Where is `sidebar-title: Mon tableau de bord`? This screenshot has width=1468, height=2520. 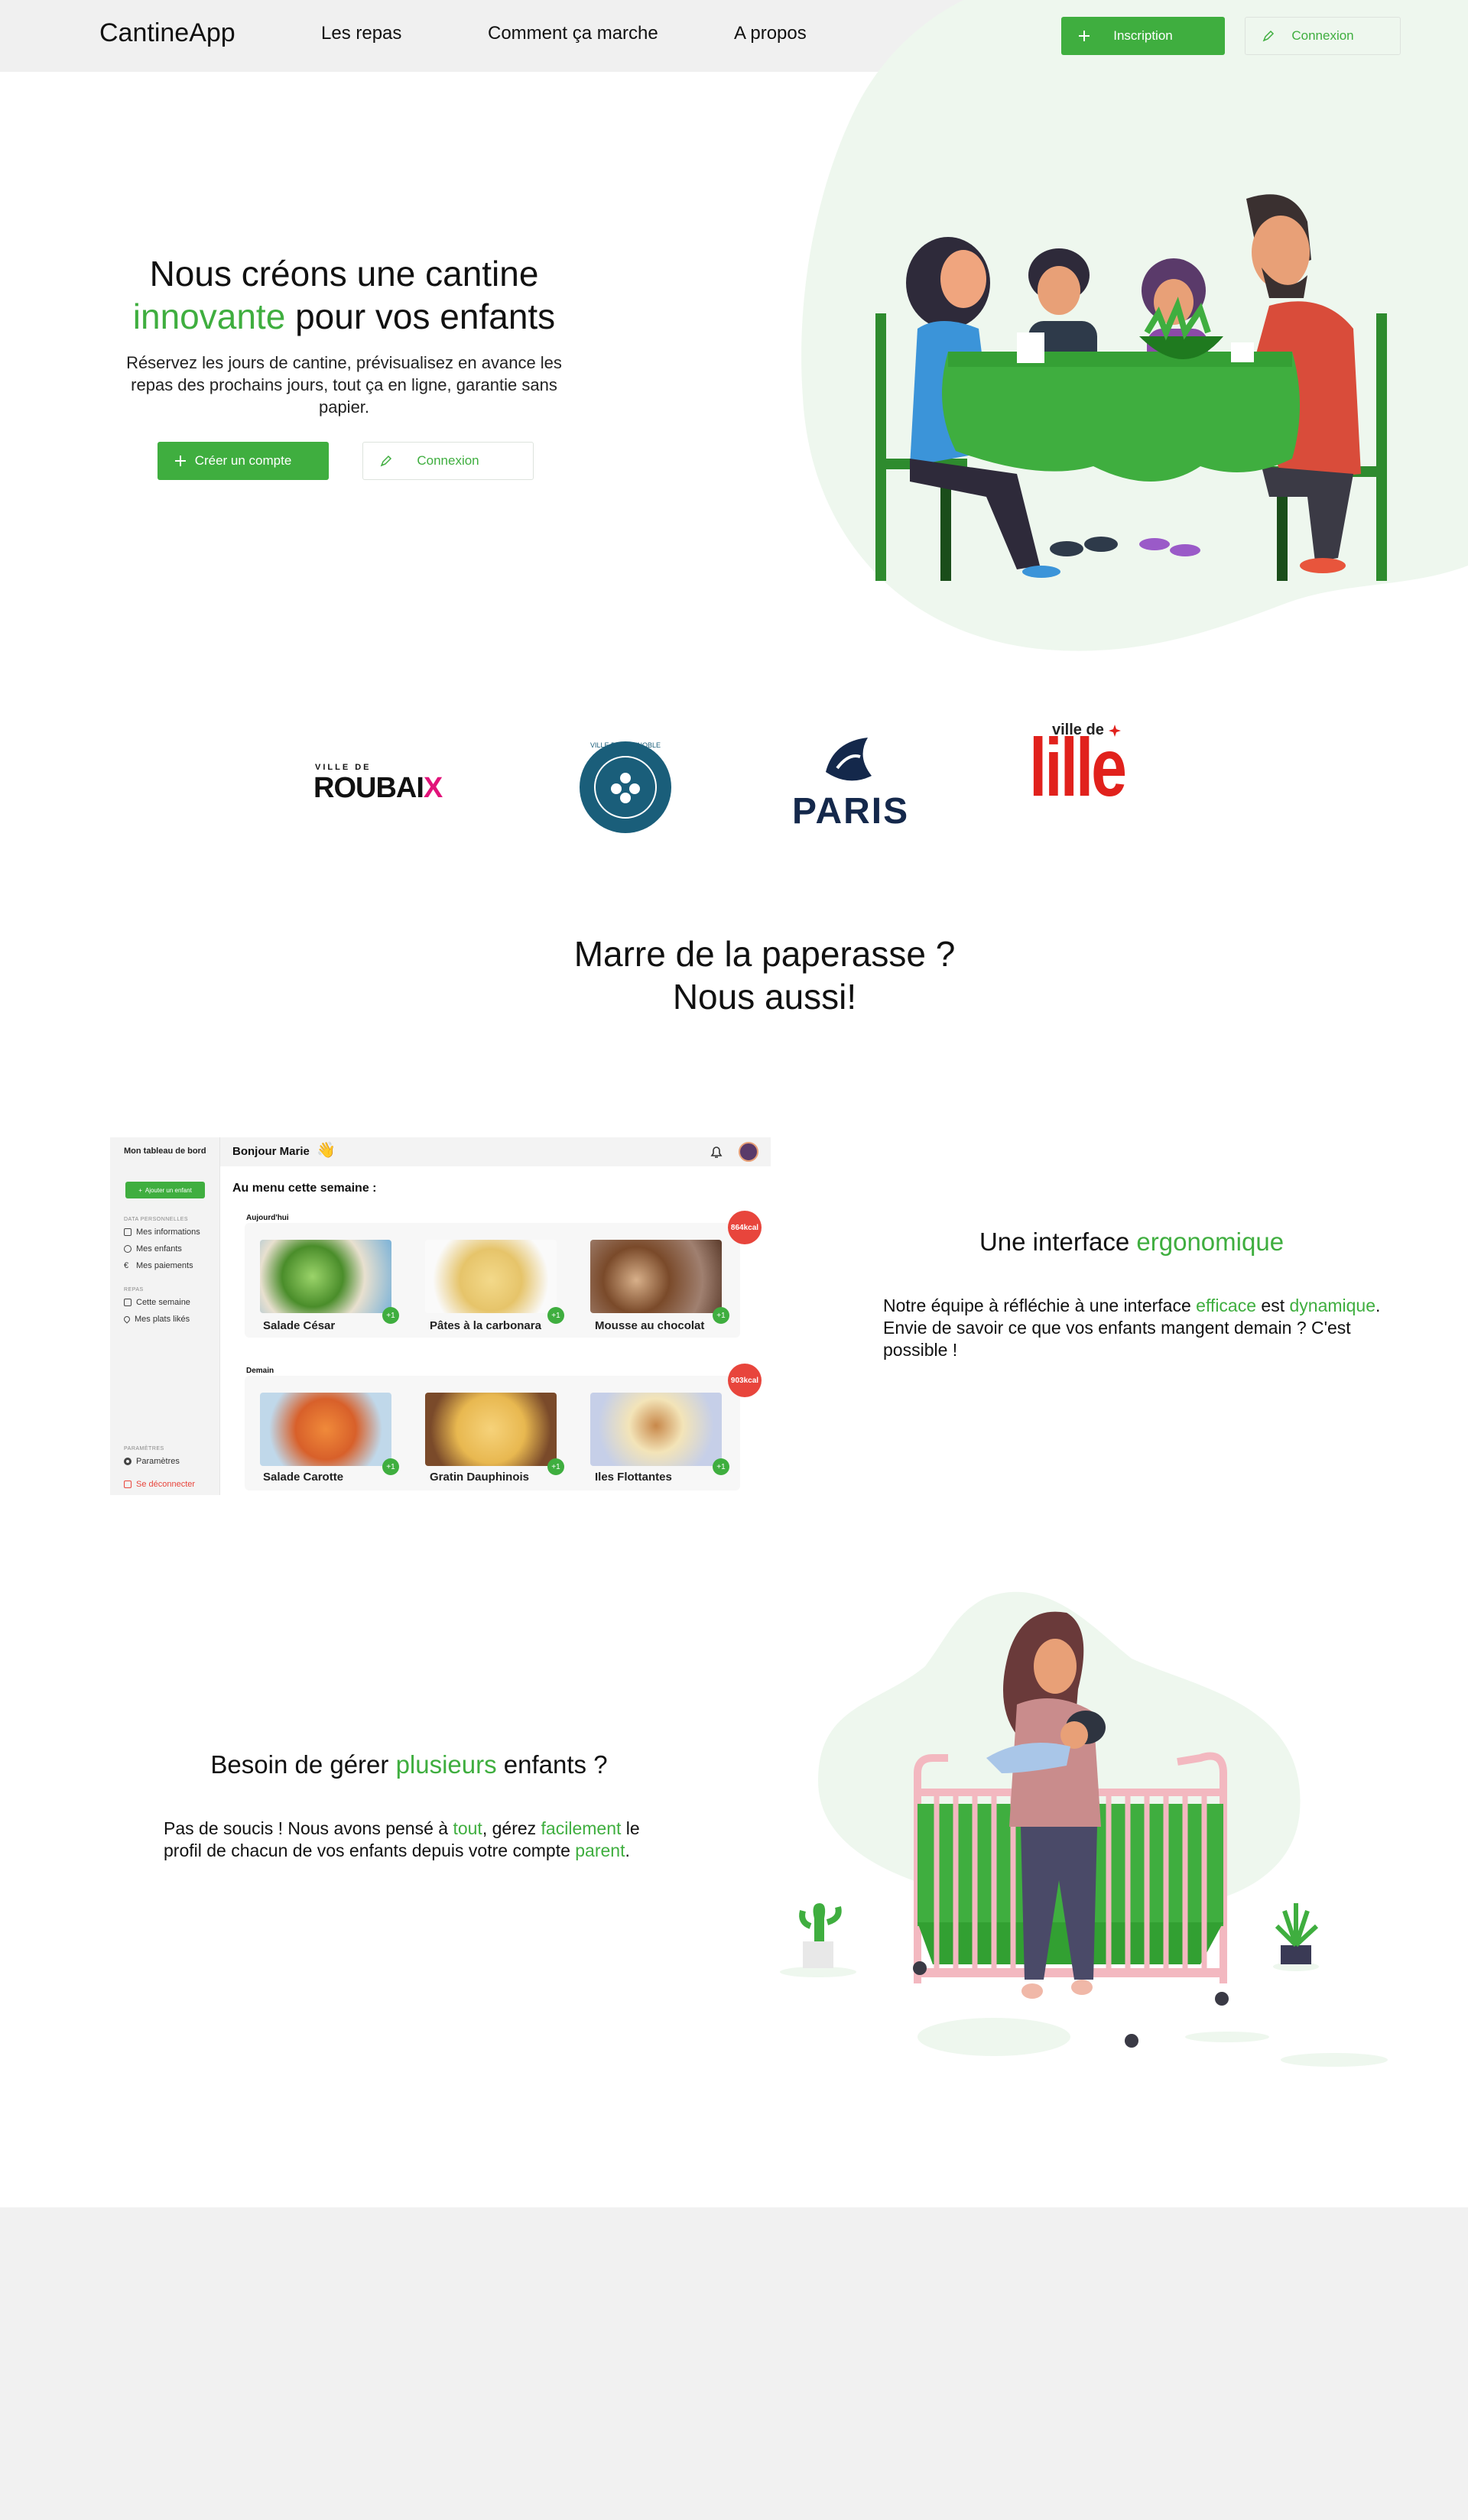 sidebar-title: Mon tableau de bord is located at coordinates (165, 1151).